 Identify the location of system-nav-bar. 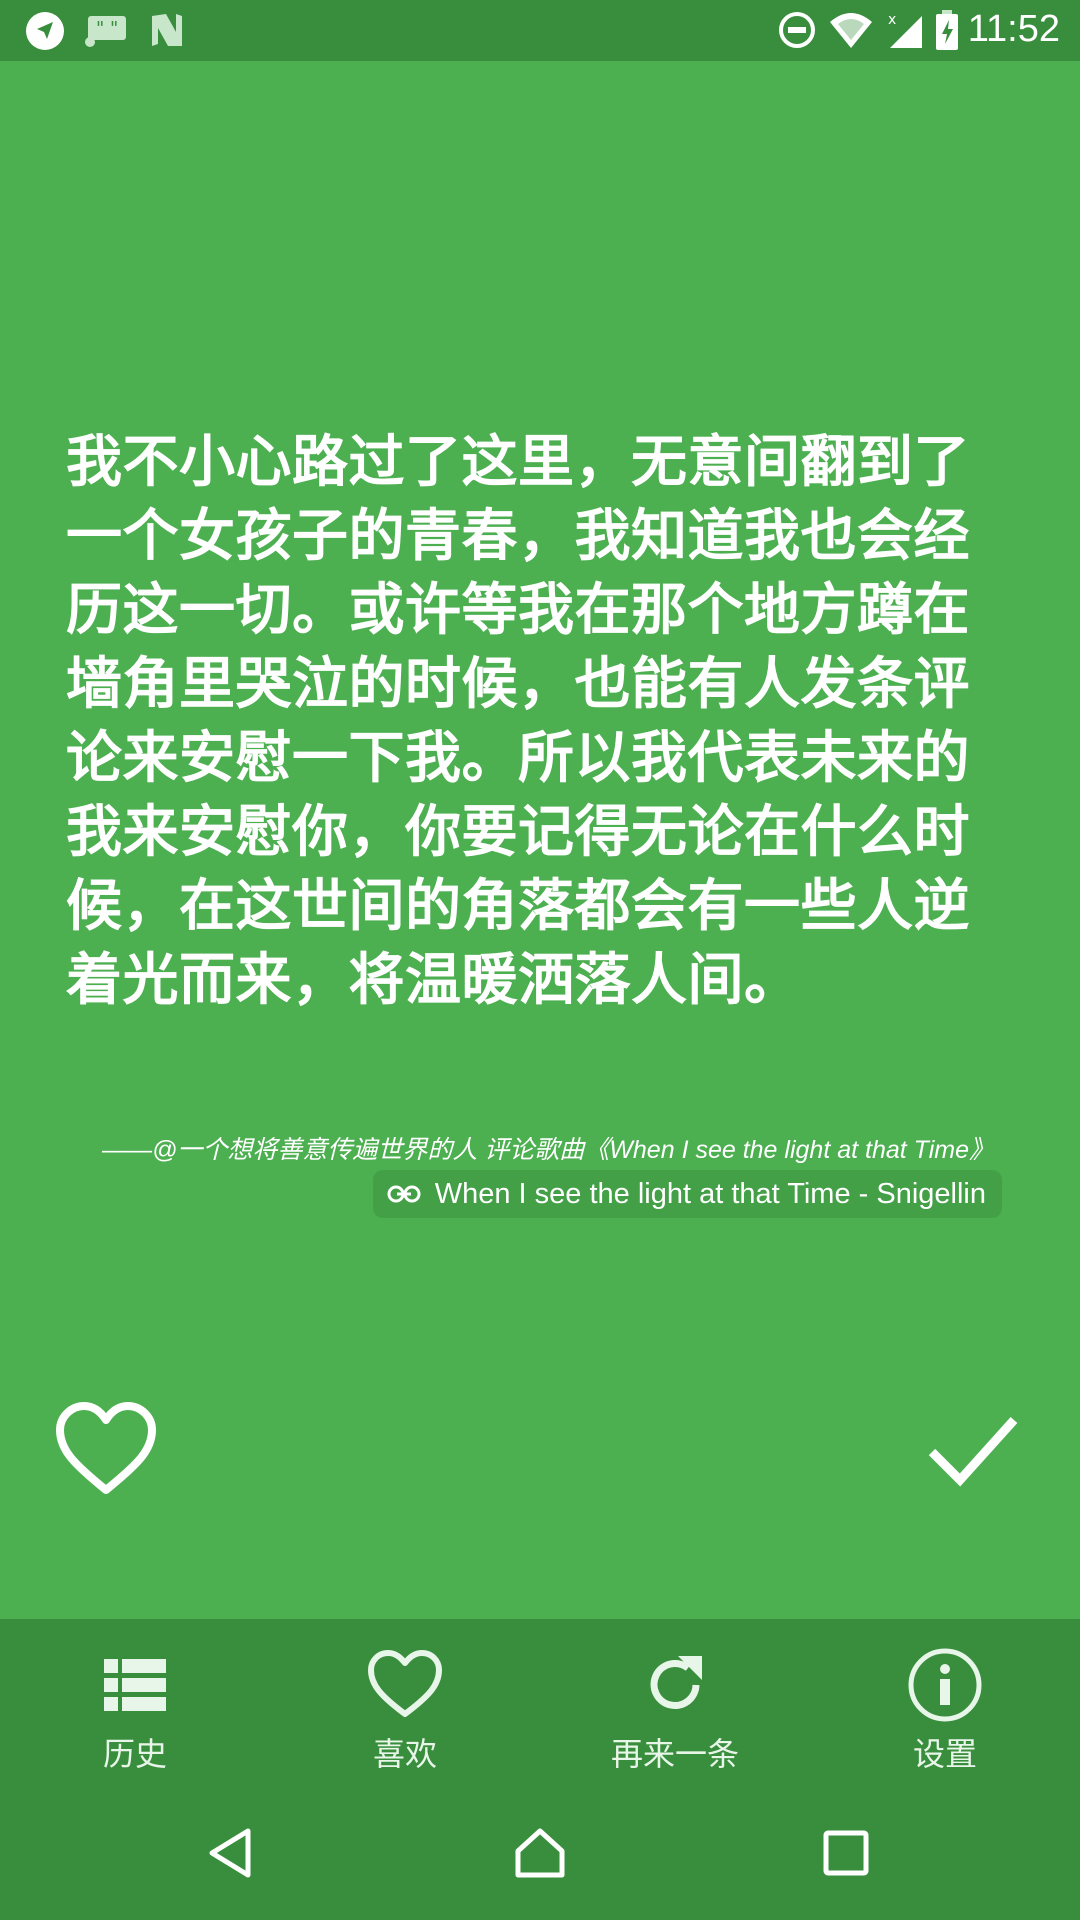
(540, 1852).